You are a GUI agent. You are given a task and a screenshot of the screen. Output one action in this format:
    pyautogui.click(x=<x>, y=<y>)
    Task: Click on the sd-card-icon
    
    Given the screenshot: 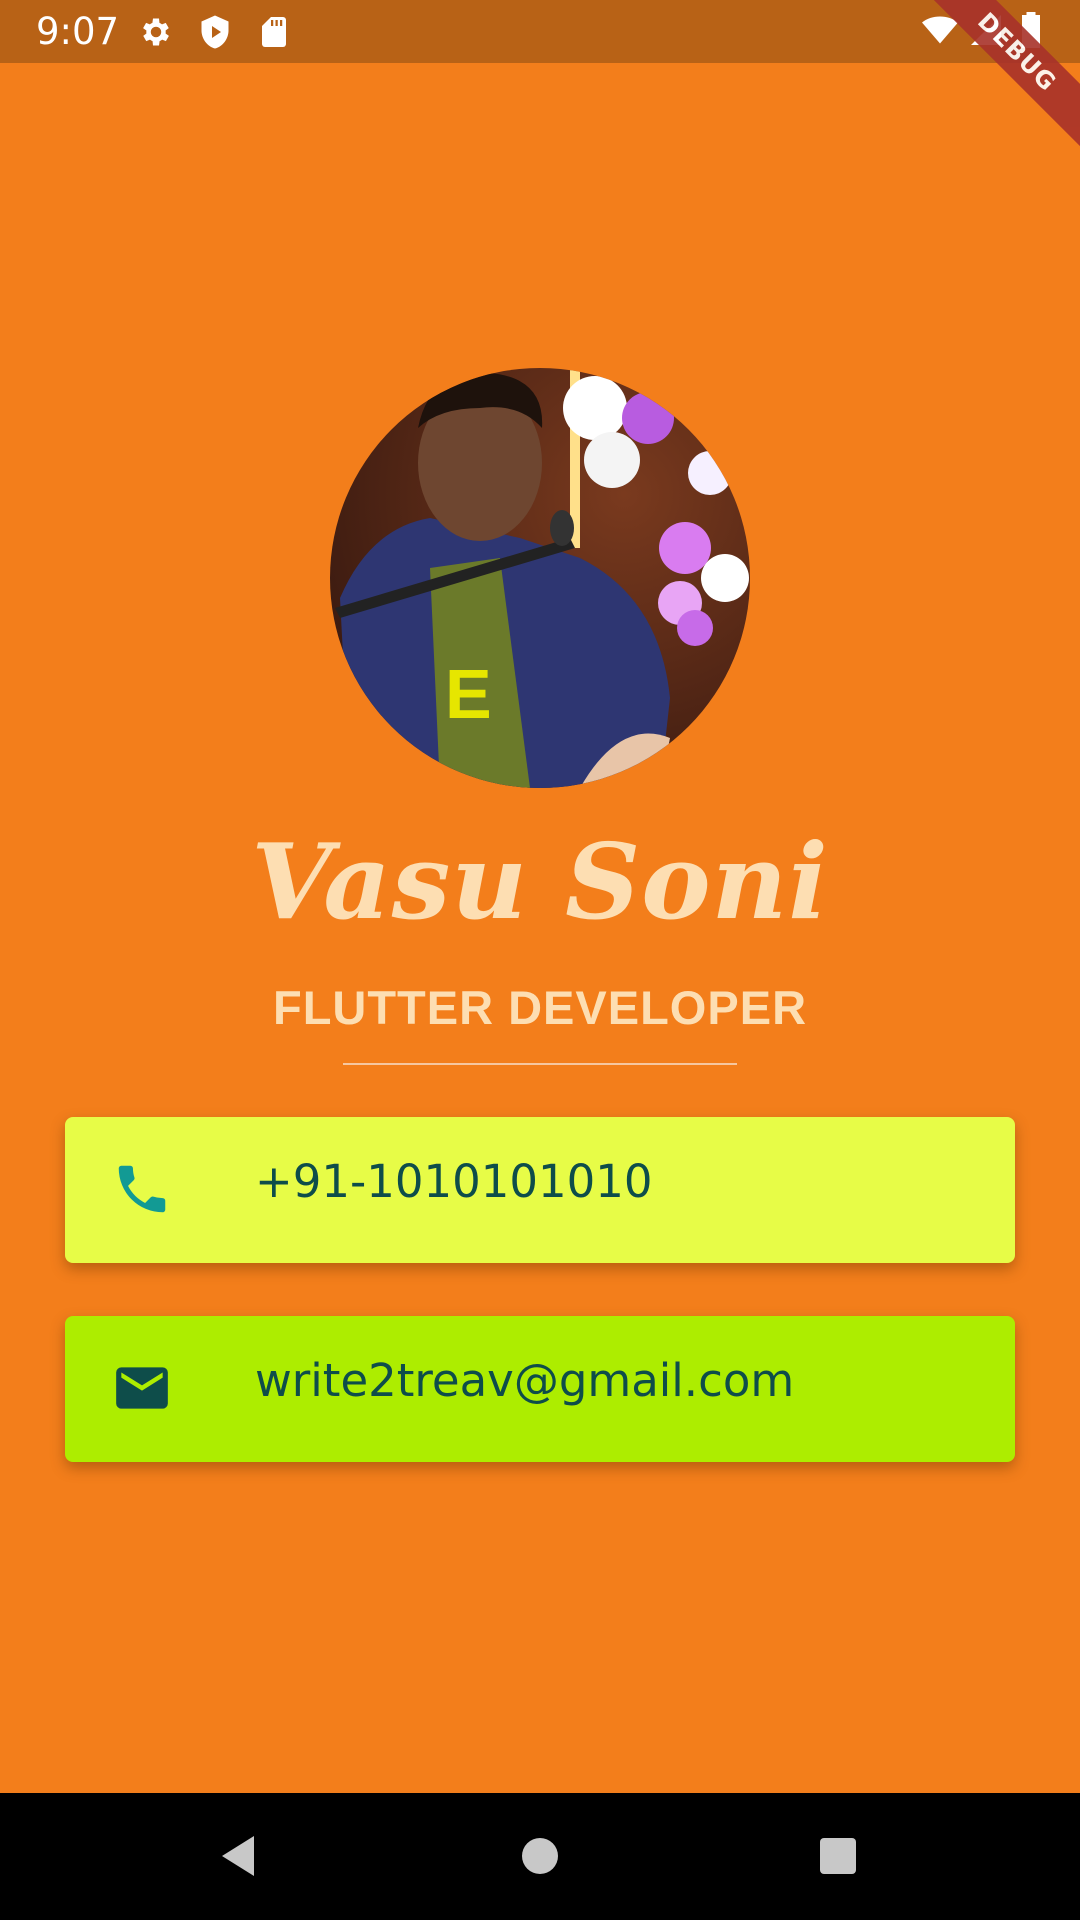 What is the action you would take?
    pyautogui.click(x=274, y=32)
    